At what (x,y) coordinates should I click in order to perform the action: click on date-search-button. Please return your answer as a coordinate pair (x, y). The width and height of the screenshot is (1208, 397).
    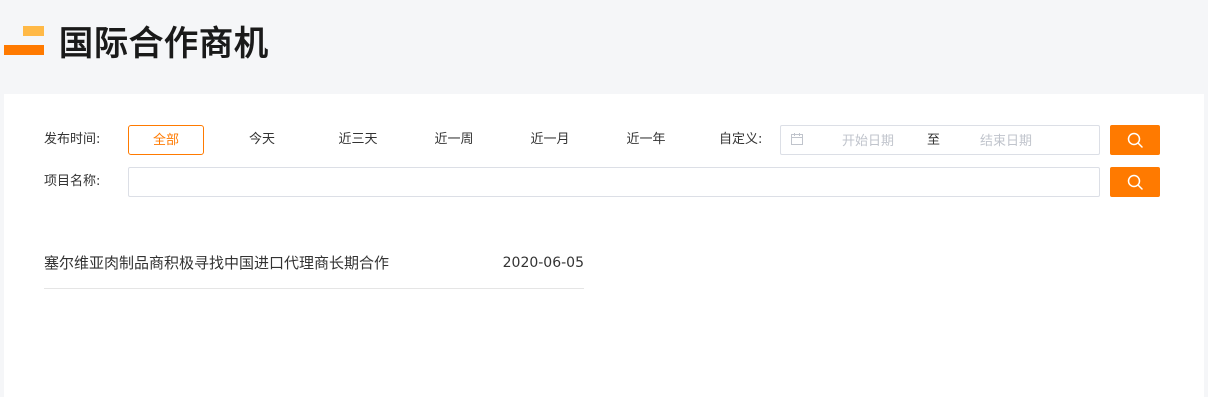
    Looking at the image, I should click on (1135, 140).